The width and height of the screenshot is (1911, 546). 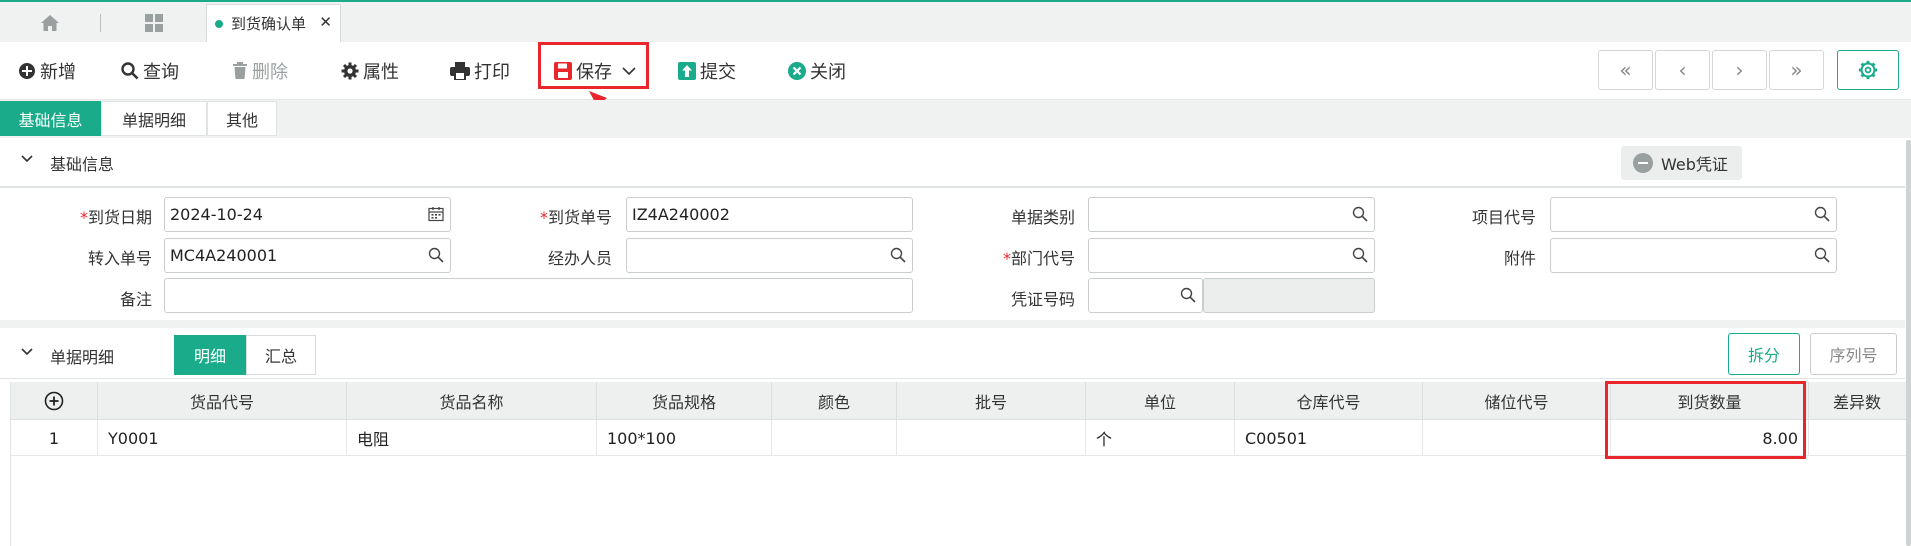 What do you see at coordinates (684, 438) in the screenshot?
I see `cell-spec: 100*100` at bounding box center [684, 438].